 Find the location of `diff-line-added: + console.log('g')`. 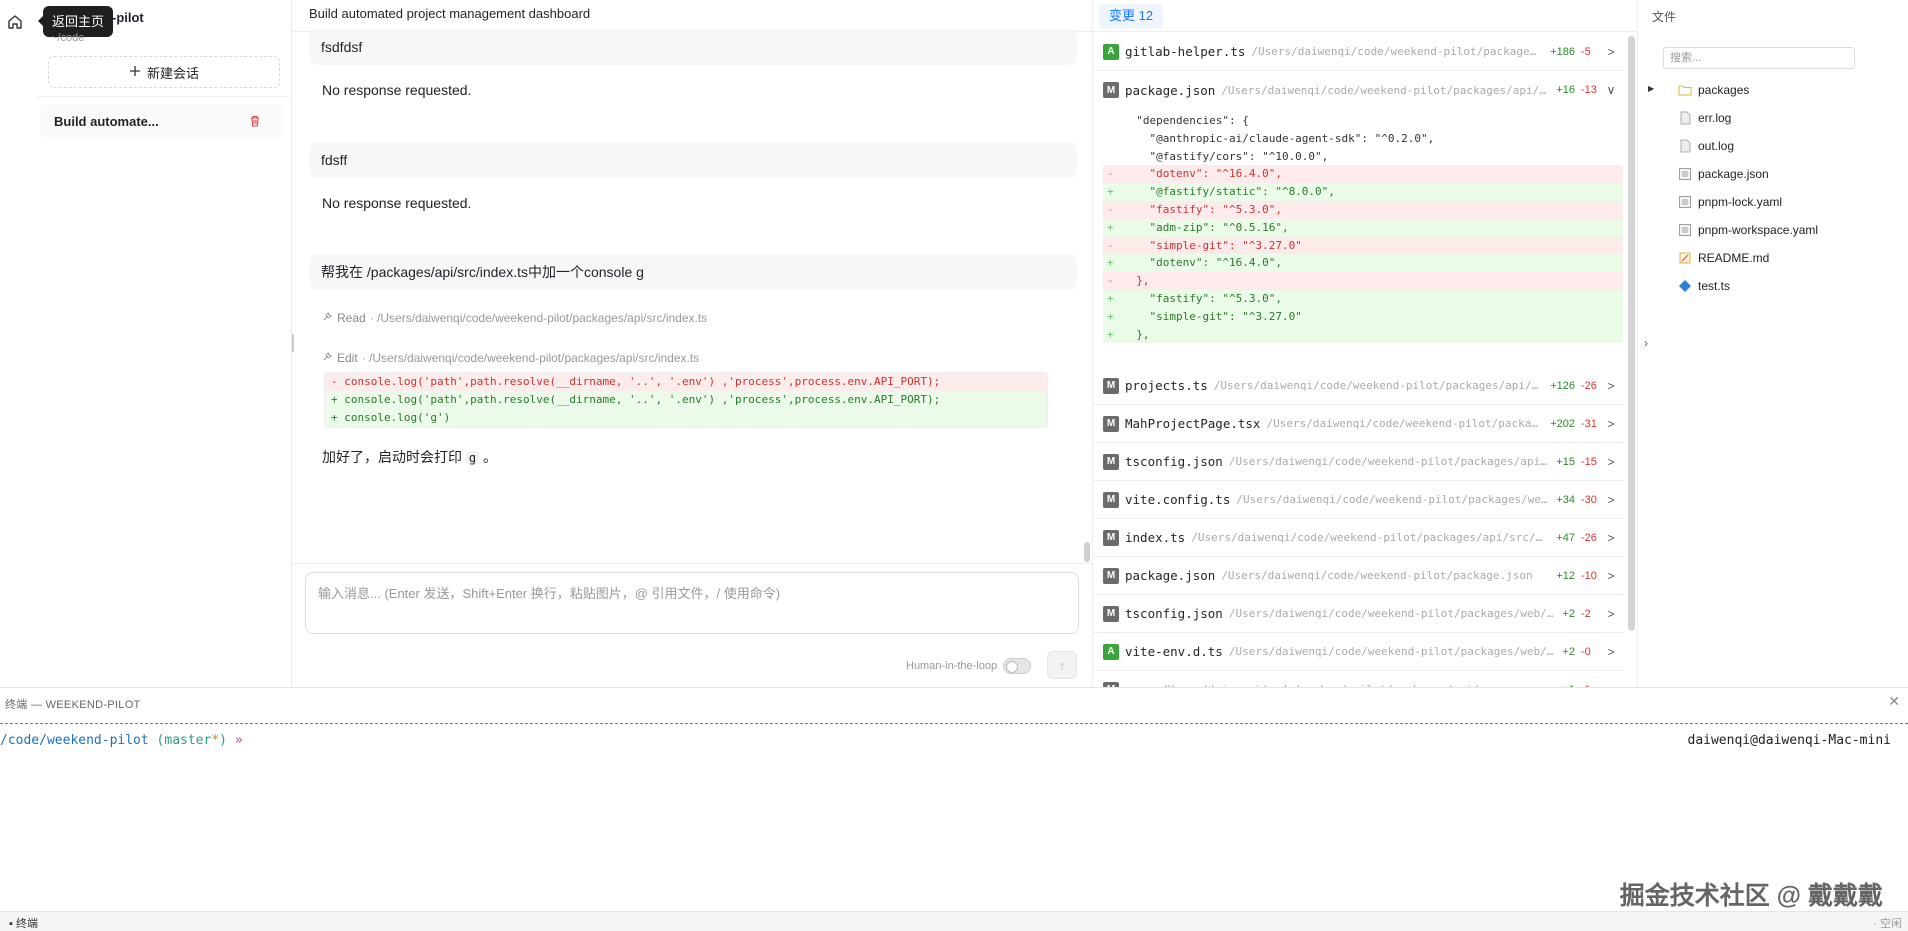

diff-line-added: + console.log('g') is located at coordinates (686, 418).